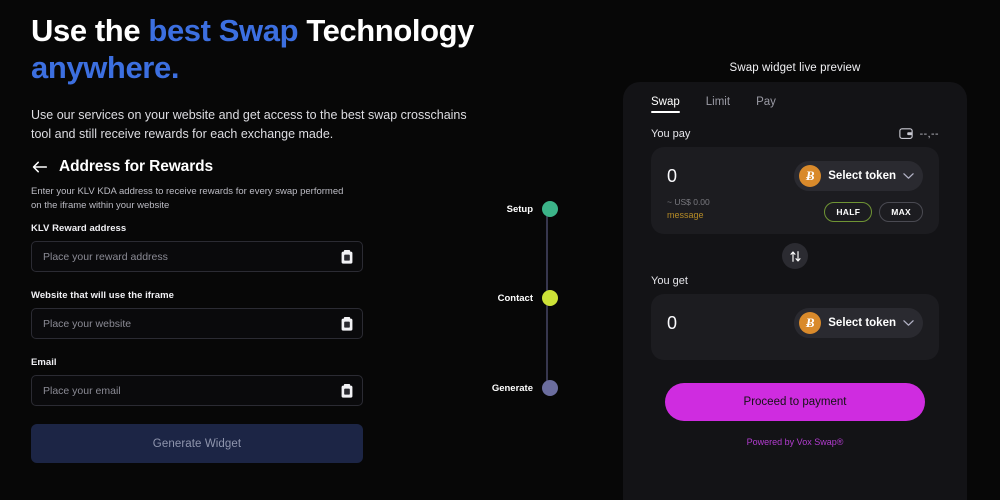 This screenshot has width=1000, height=500. What do you see at coordinates (905, 133) in the screenshot?
I see `wallet-icon` at bounding box center [905, 133].